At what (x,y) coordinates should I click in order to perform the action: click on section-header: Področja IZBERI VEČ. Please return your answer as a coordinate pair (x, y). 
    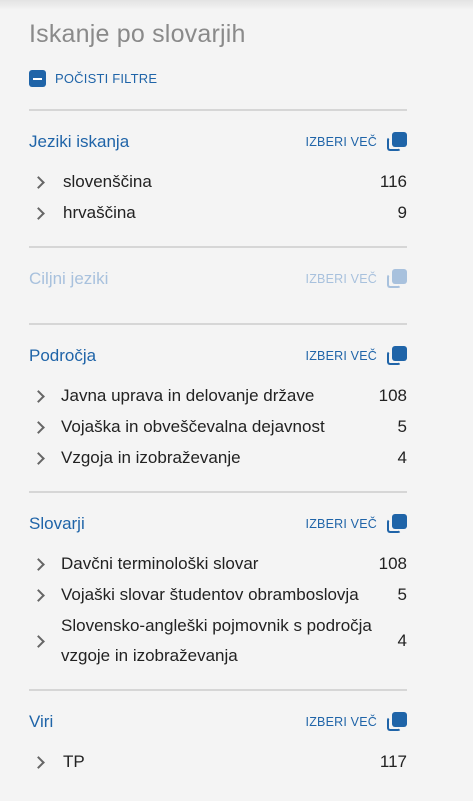
    Looking at the image, I should click on (218, 357).